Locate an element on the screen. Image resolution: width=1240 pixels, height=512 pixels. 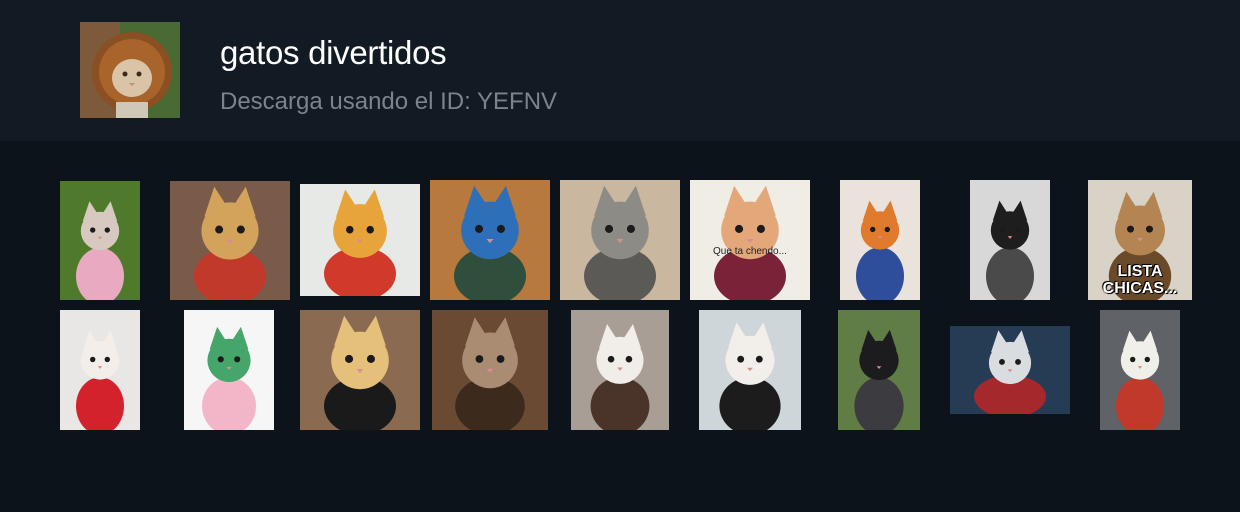
lion-mane-cat-image is located at coordinates (130, 70).